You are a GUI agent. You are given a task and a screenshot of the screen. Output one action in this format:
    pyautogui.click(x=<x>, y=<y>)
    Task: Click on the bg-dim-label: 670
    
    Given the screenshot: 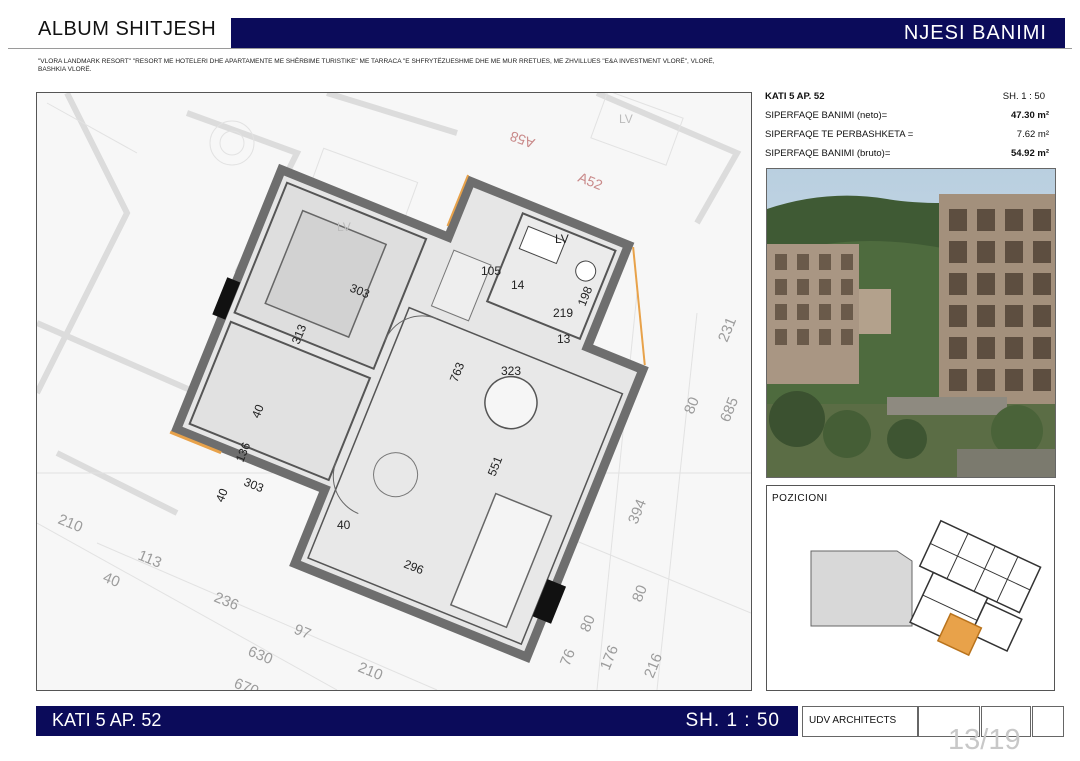 What is the action you would take?
    pyautogui.click(x=247, y=682)
    